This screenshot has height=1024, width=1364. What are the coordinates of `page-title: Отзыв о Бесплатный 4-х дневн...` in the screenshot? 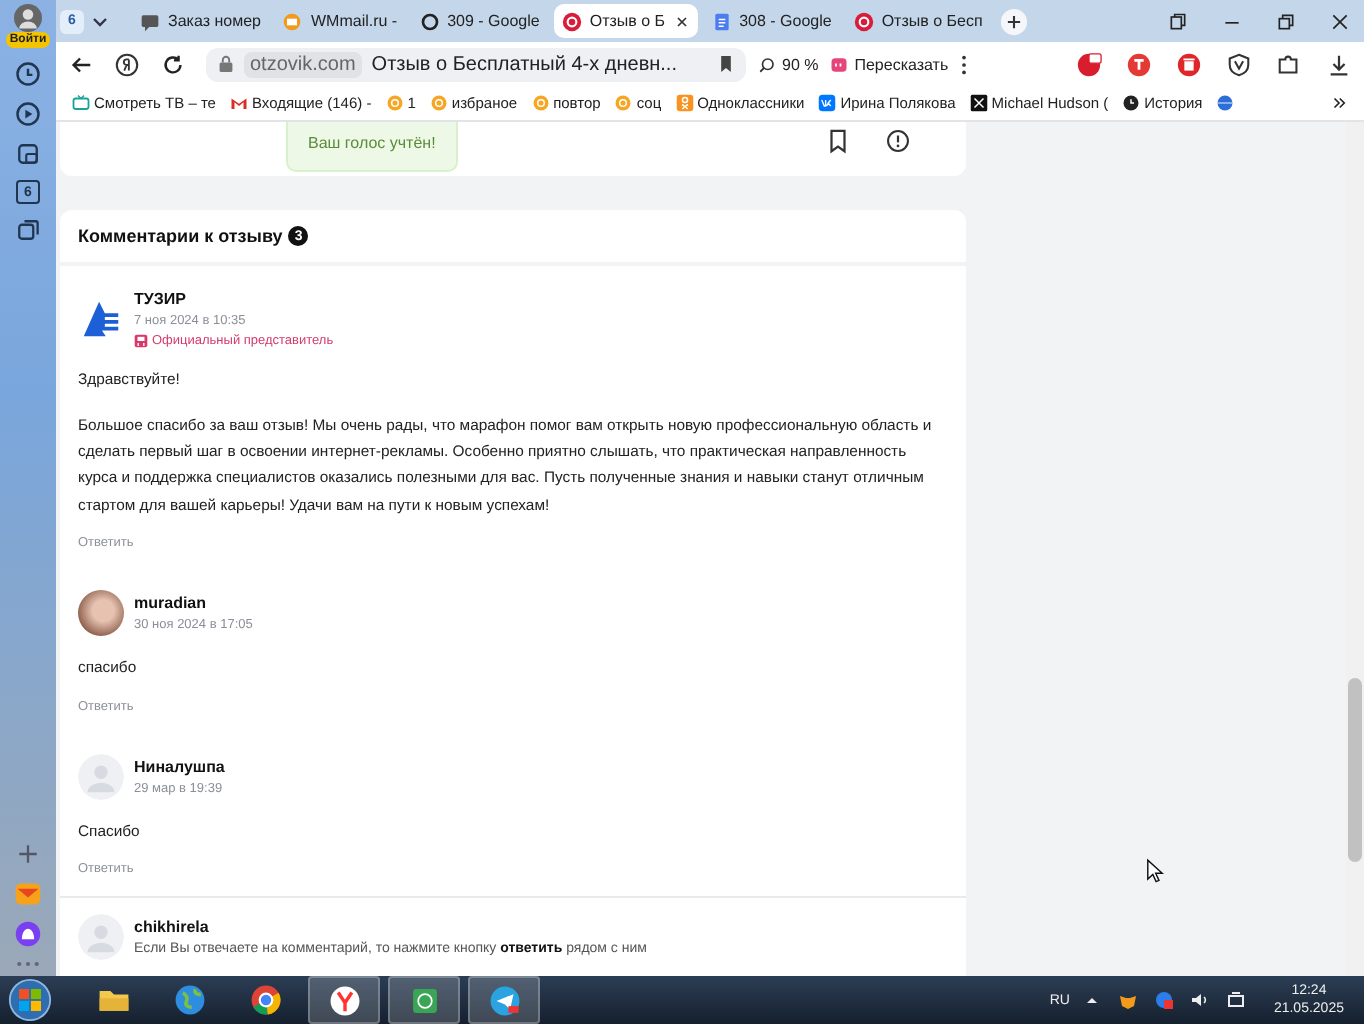 It's located at (525, 64).